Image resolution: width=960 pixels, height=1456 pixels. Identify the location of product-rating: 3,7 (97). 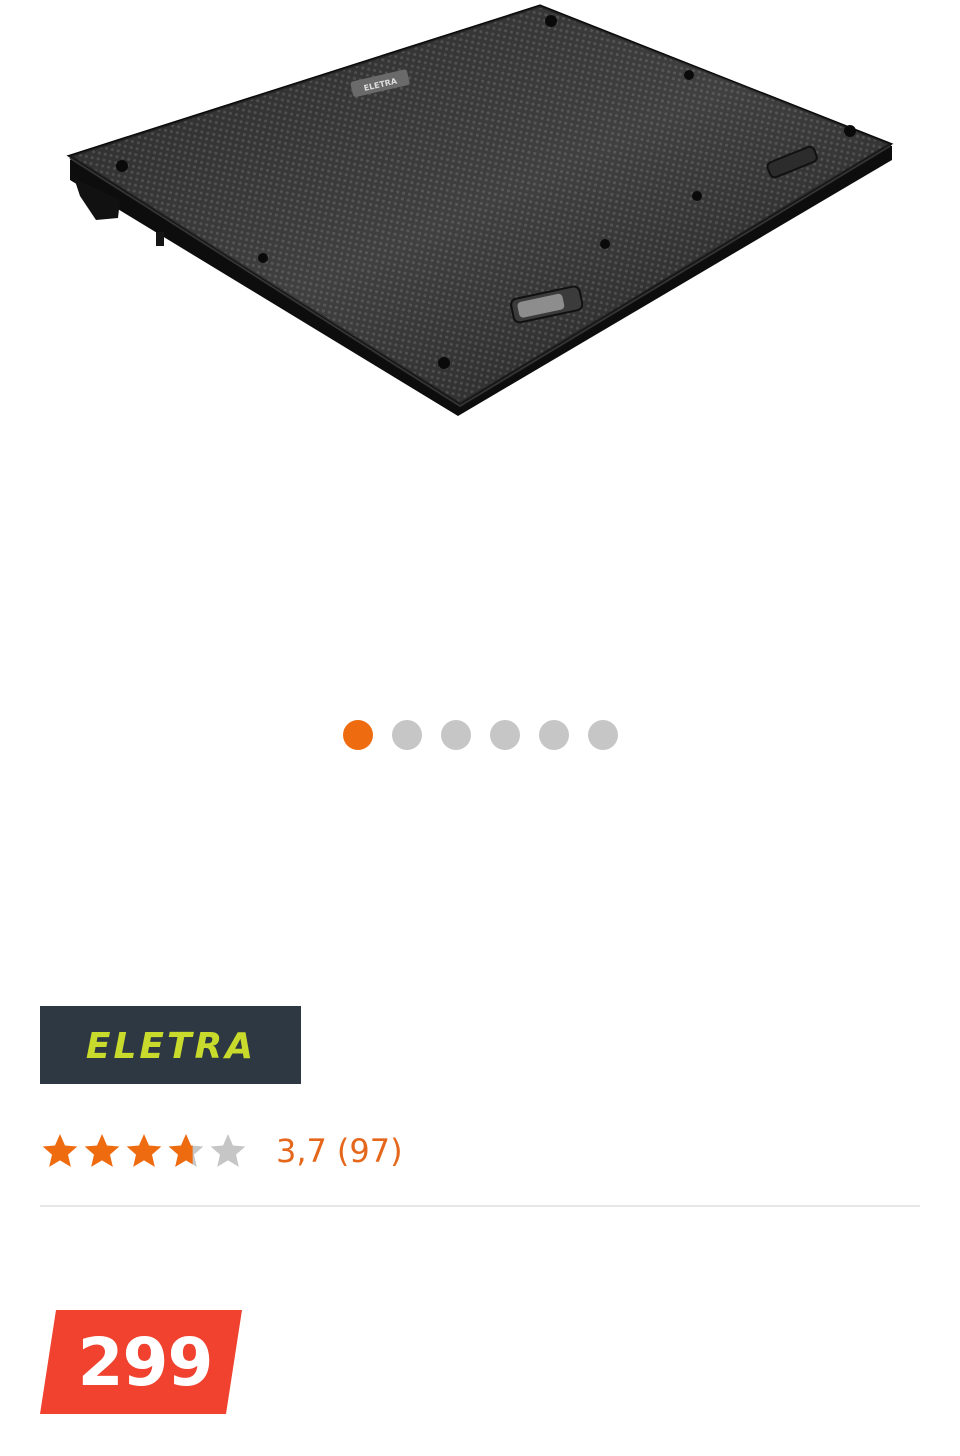
(221, 1151).